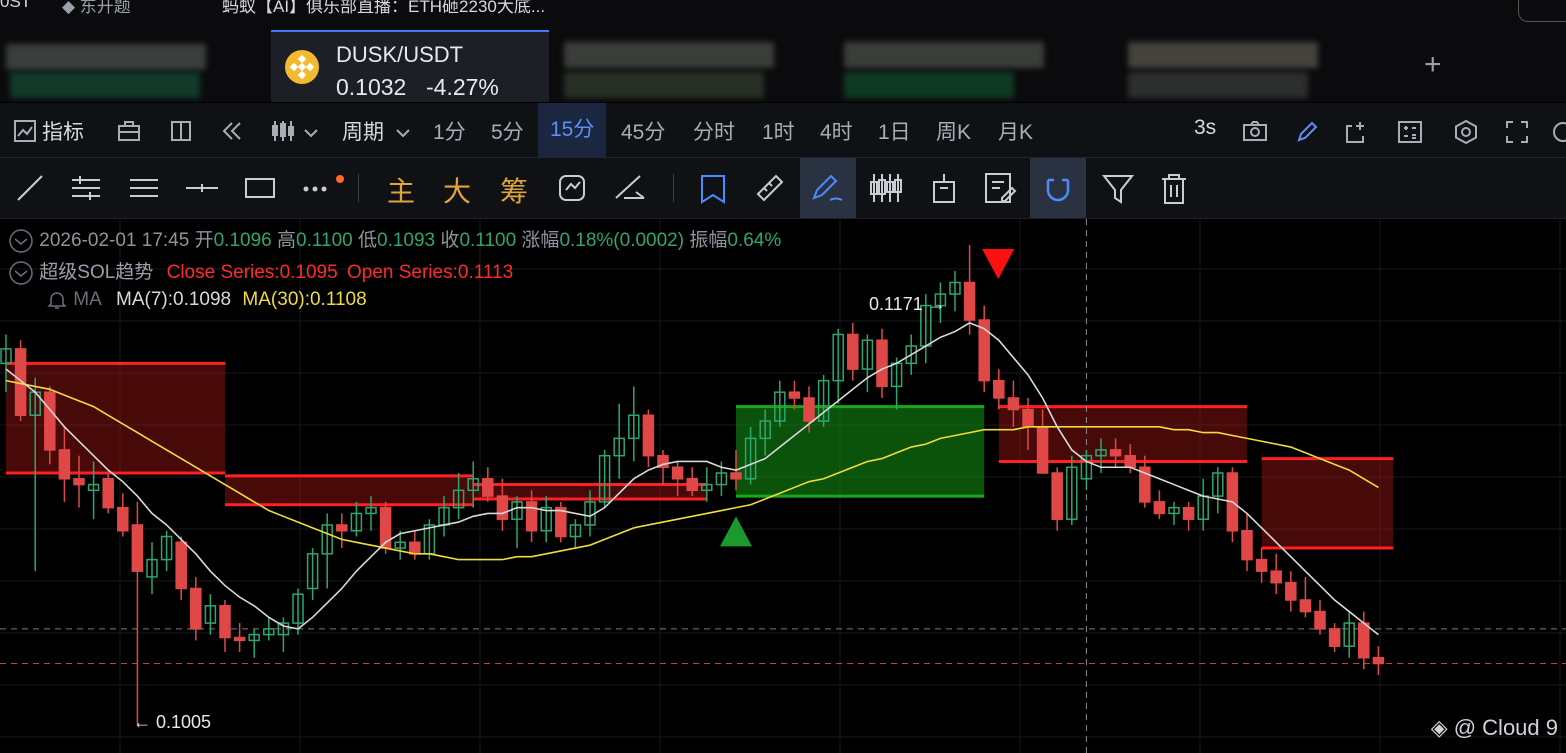 The height and width of the screenshot is (753, 1566). I want to click on more-tools-icon, so click(321, 188).